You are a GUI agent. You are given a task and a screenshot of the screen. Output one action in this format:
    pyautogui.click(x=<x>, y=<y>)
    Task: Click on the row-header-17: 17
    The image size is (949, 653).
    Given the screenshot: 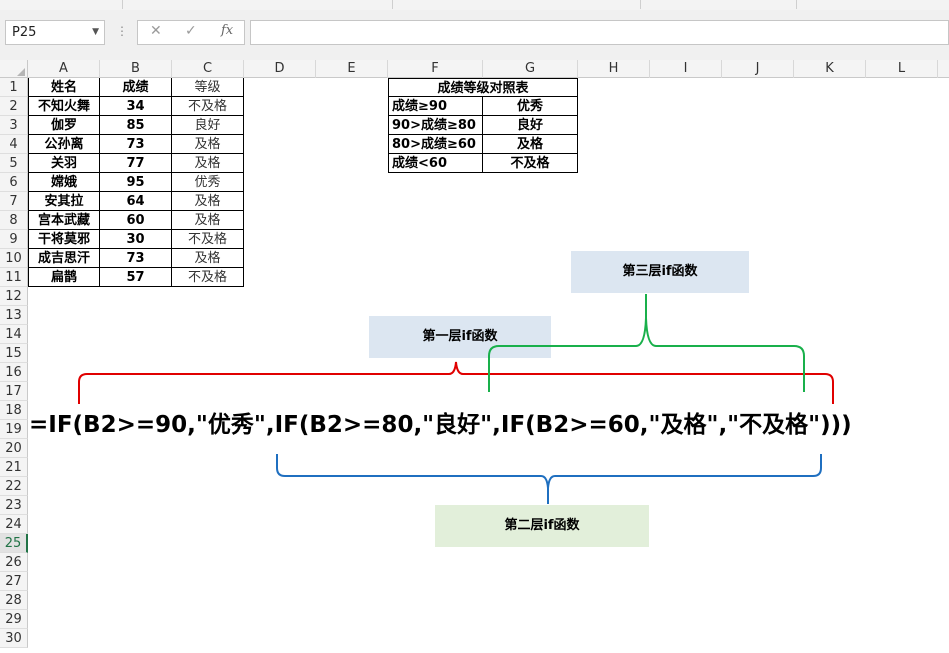 What is the action you would take?
    pyautogui.click(x=14, y=391)
    